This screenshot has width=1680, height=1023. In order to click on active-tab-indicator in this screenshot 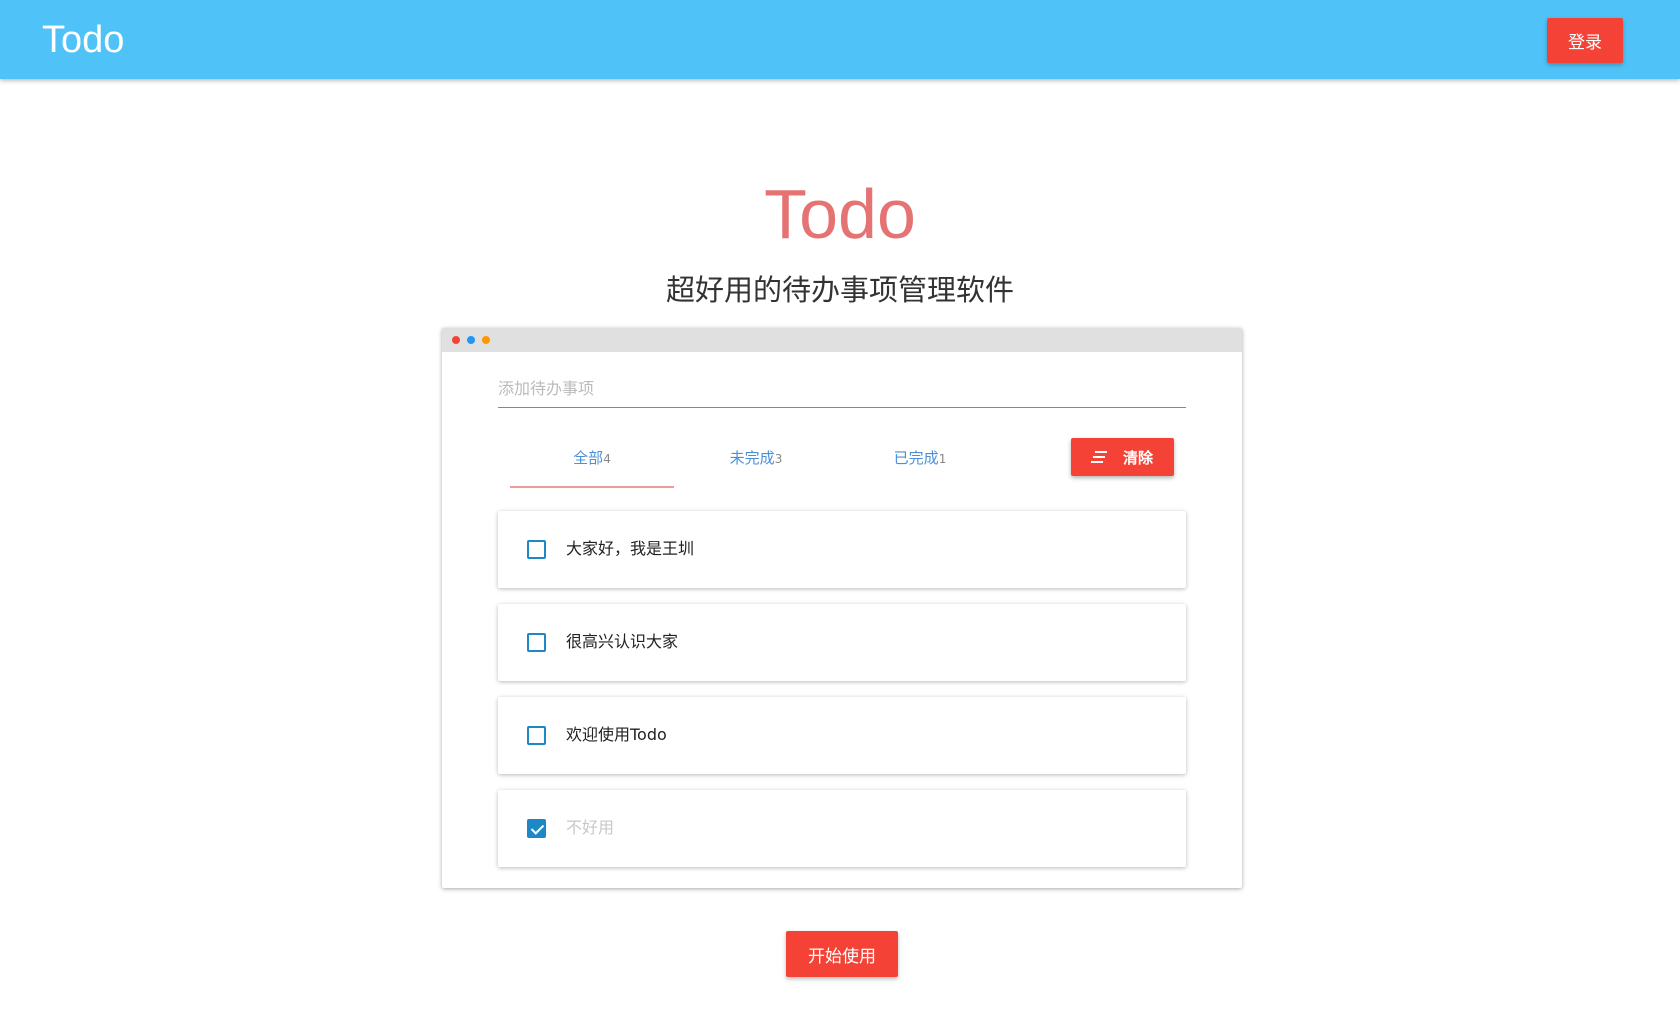, I will do `click(592, 487)`.